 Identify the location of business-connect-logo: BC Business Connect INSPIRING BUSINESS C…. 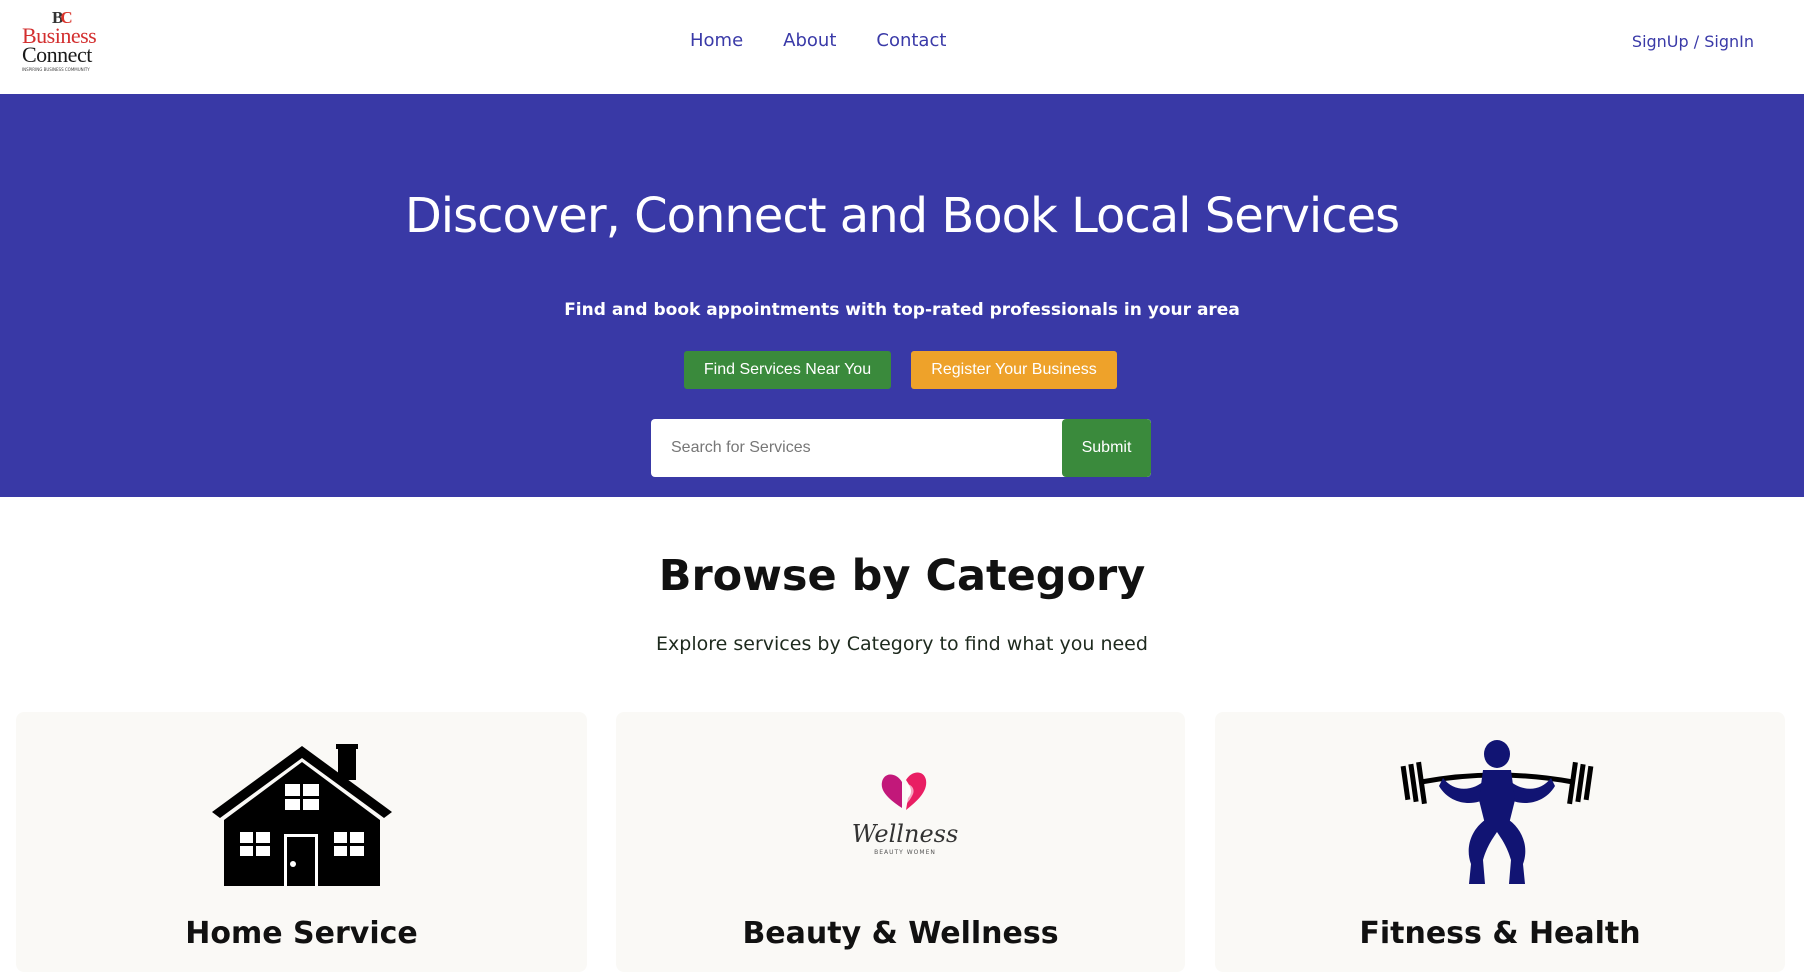
(64, 41).